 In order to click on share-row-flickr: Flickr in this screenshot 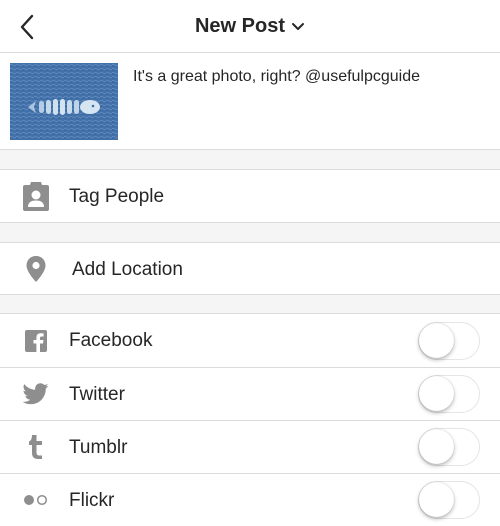, I will do `click(250, 500)`.